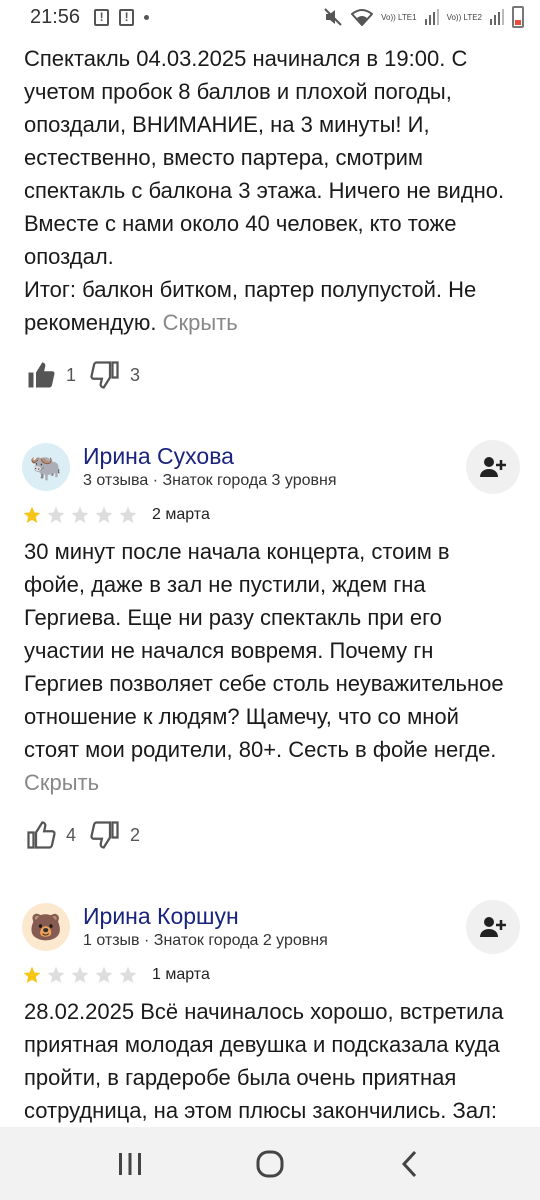  Describe the element at coordinates (41, 375) in the screenshot. I see `thumbs-up-filled-icon` at that location.